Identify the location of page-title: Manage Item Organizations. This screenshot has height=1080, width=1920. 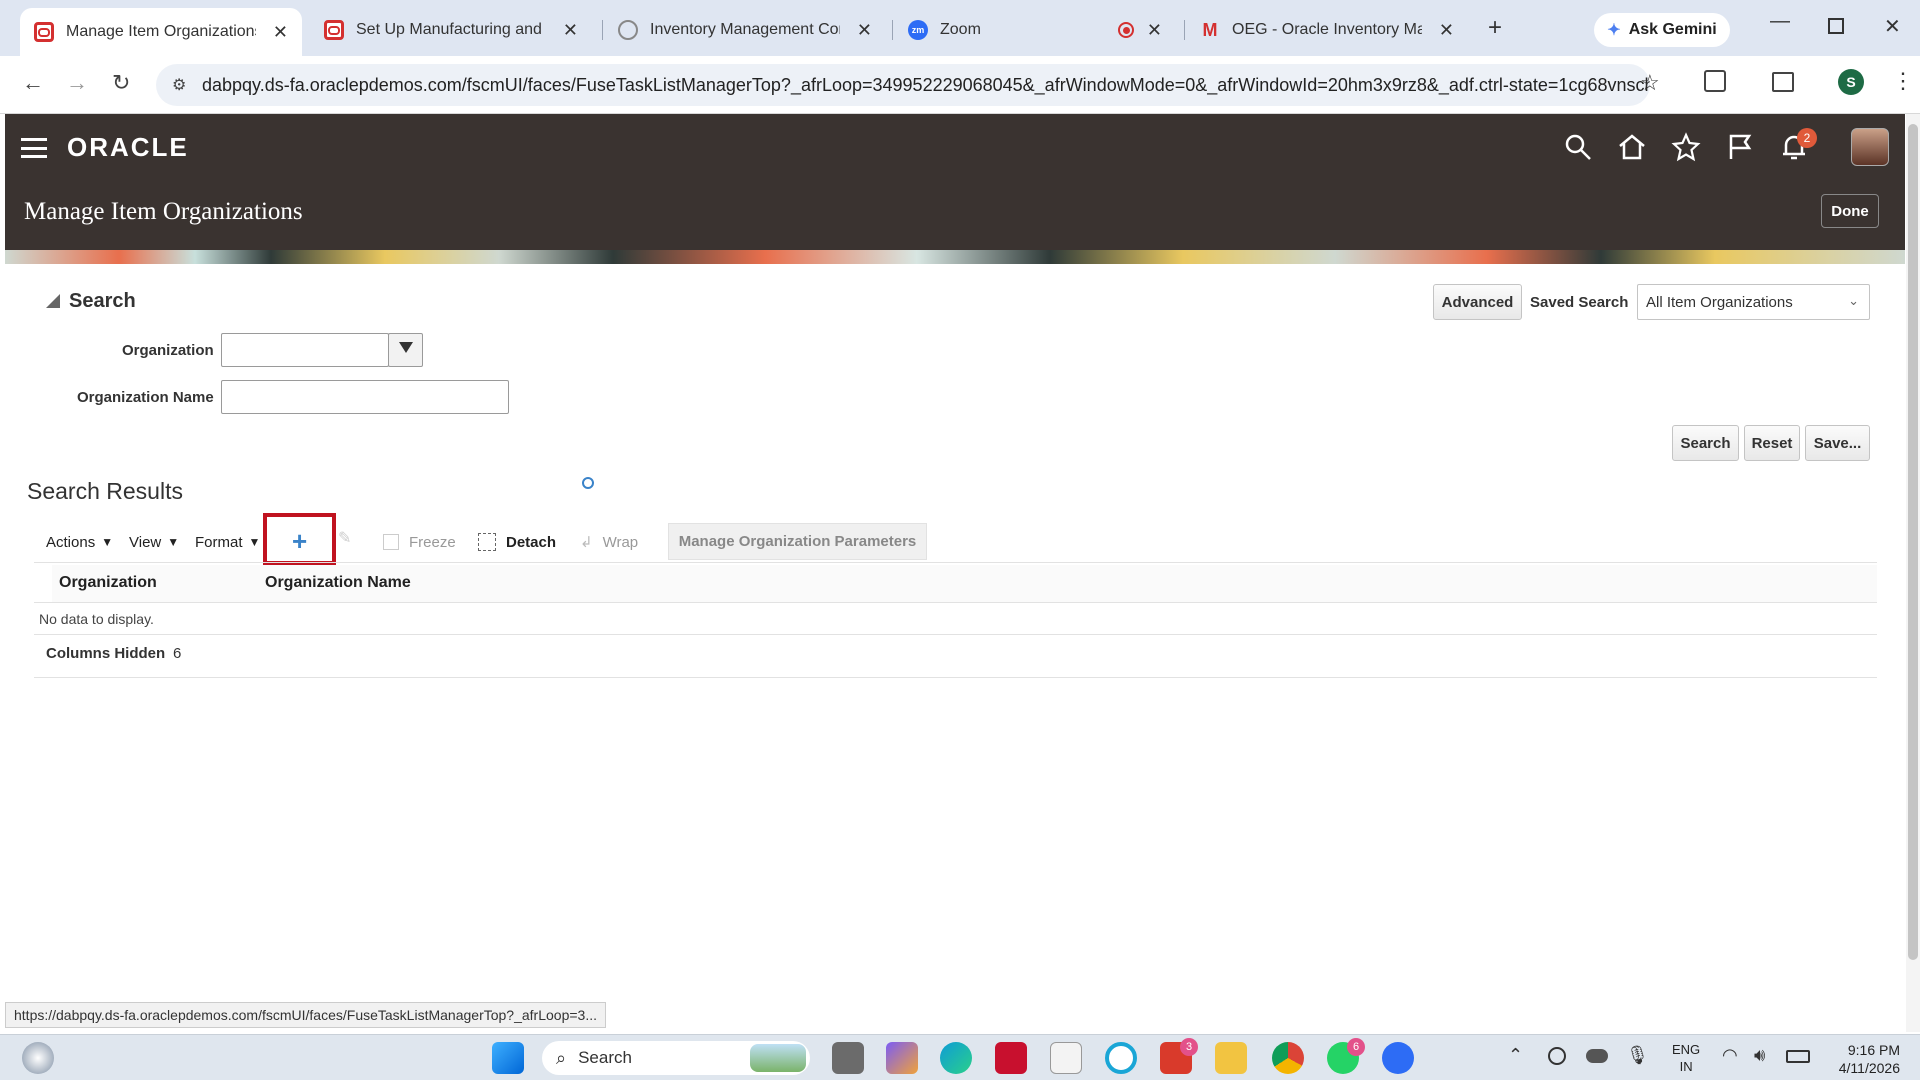
(163, 211).